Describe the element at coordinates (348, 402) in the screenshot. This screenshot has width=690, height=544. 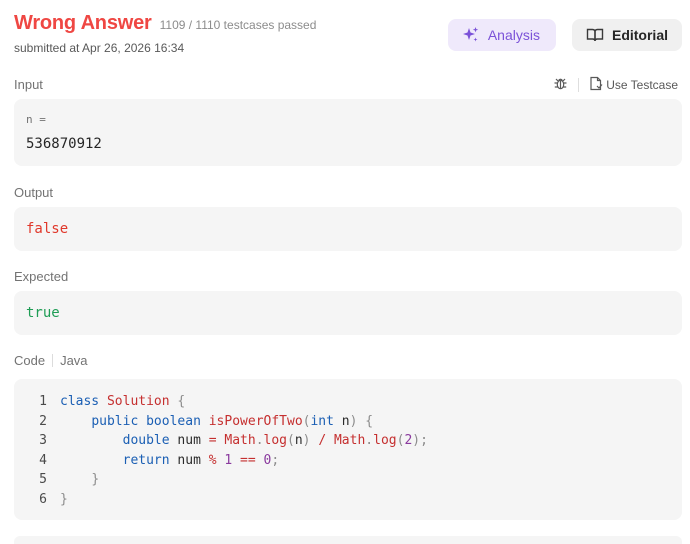
I see `code-line: 1 class Solution {` at that location.